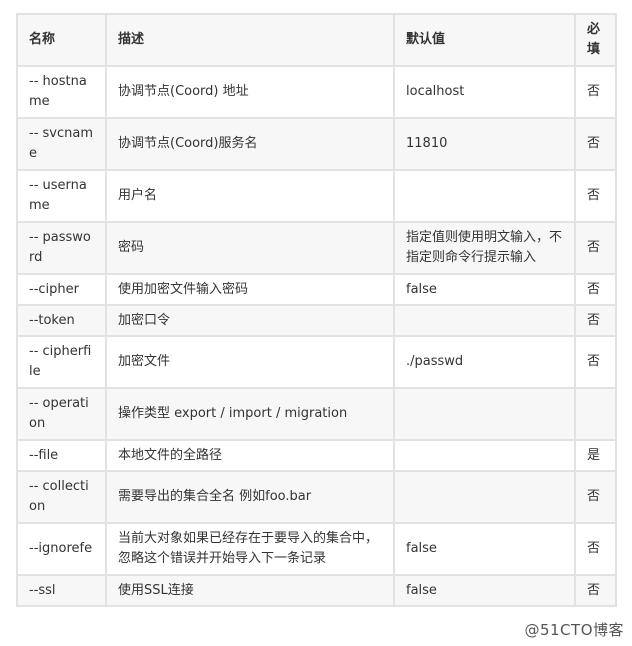  I want to click on cell-default: ./passwd, so click(484, 362).